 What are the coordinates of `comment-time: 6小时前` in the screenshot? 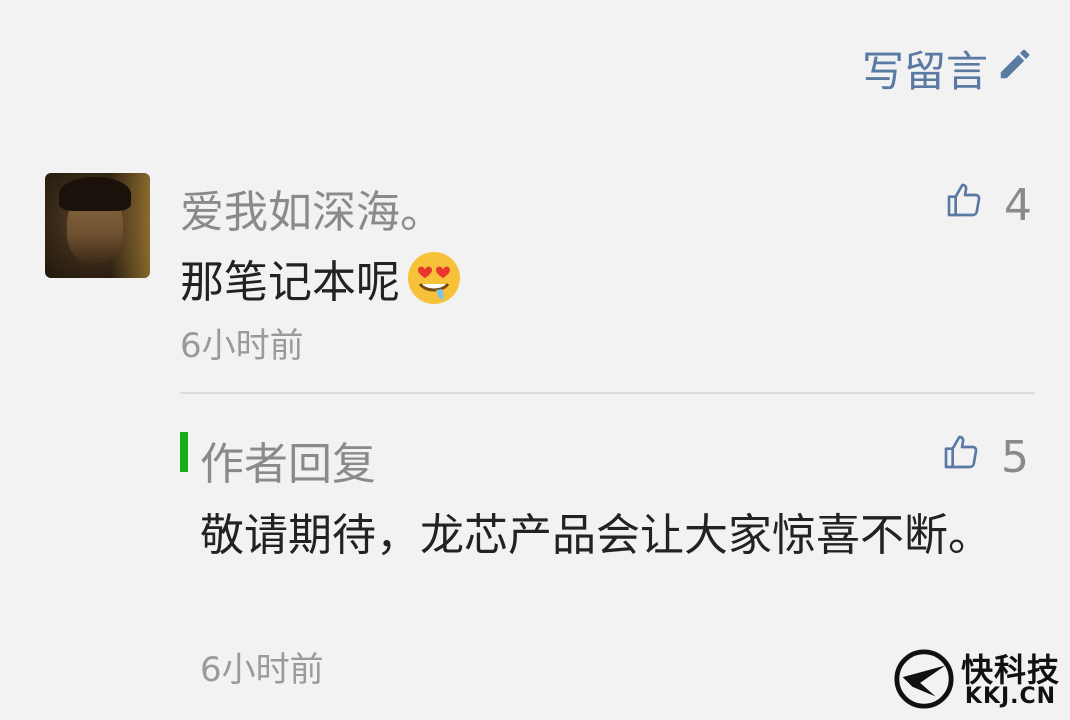 It's located at (242, 346).